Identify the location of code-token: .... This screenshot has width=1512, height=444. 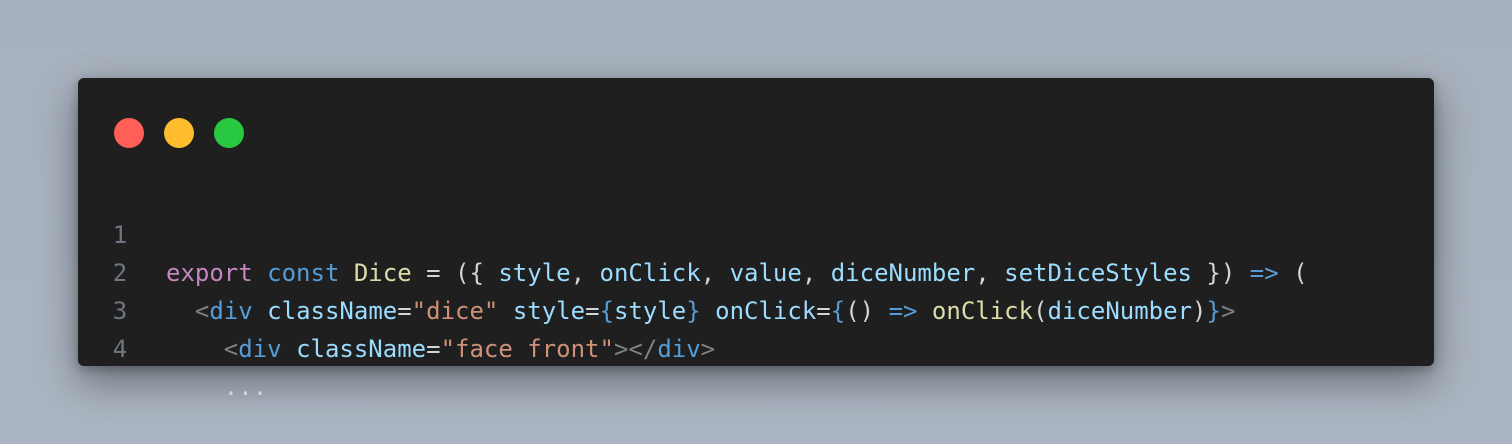
(217, 387).